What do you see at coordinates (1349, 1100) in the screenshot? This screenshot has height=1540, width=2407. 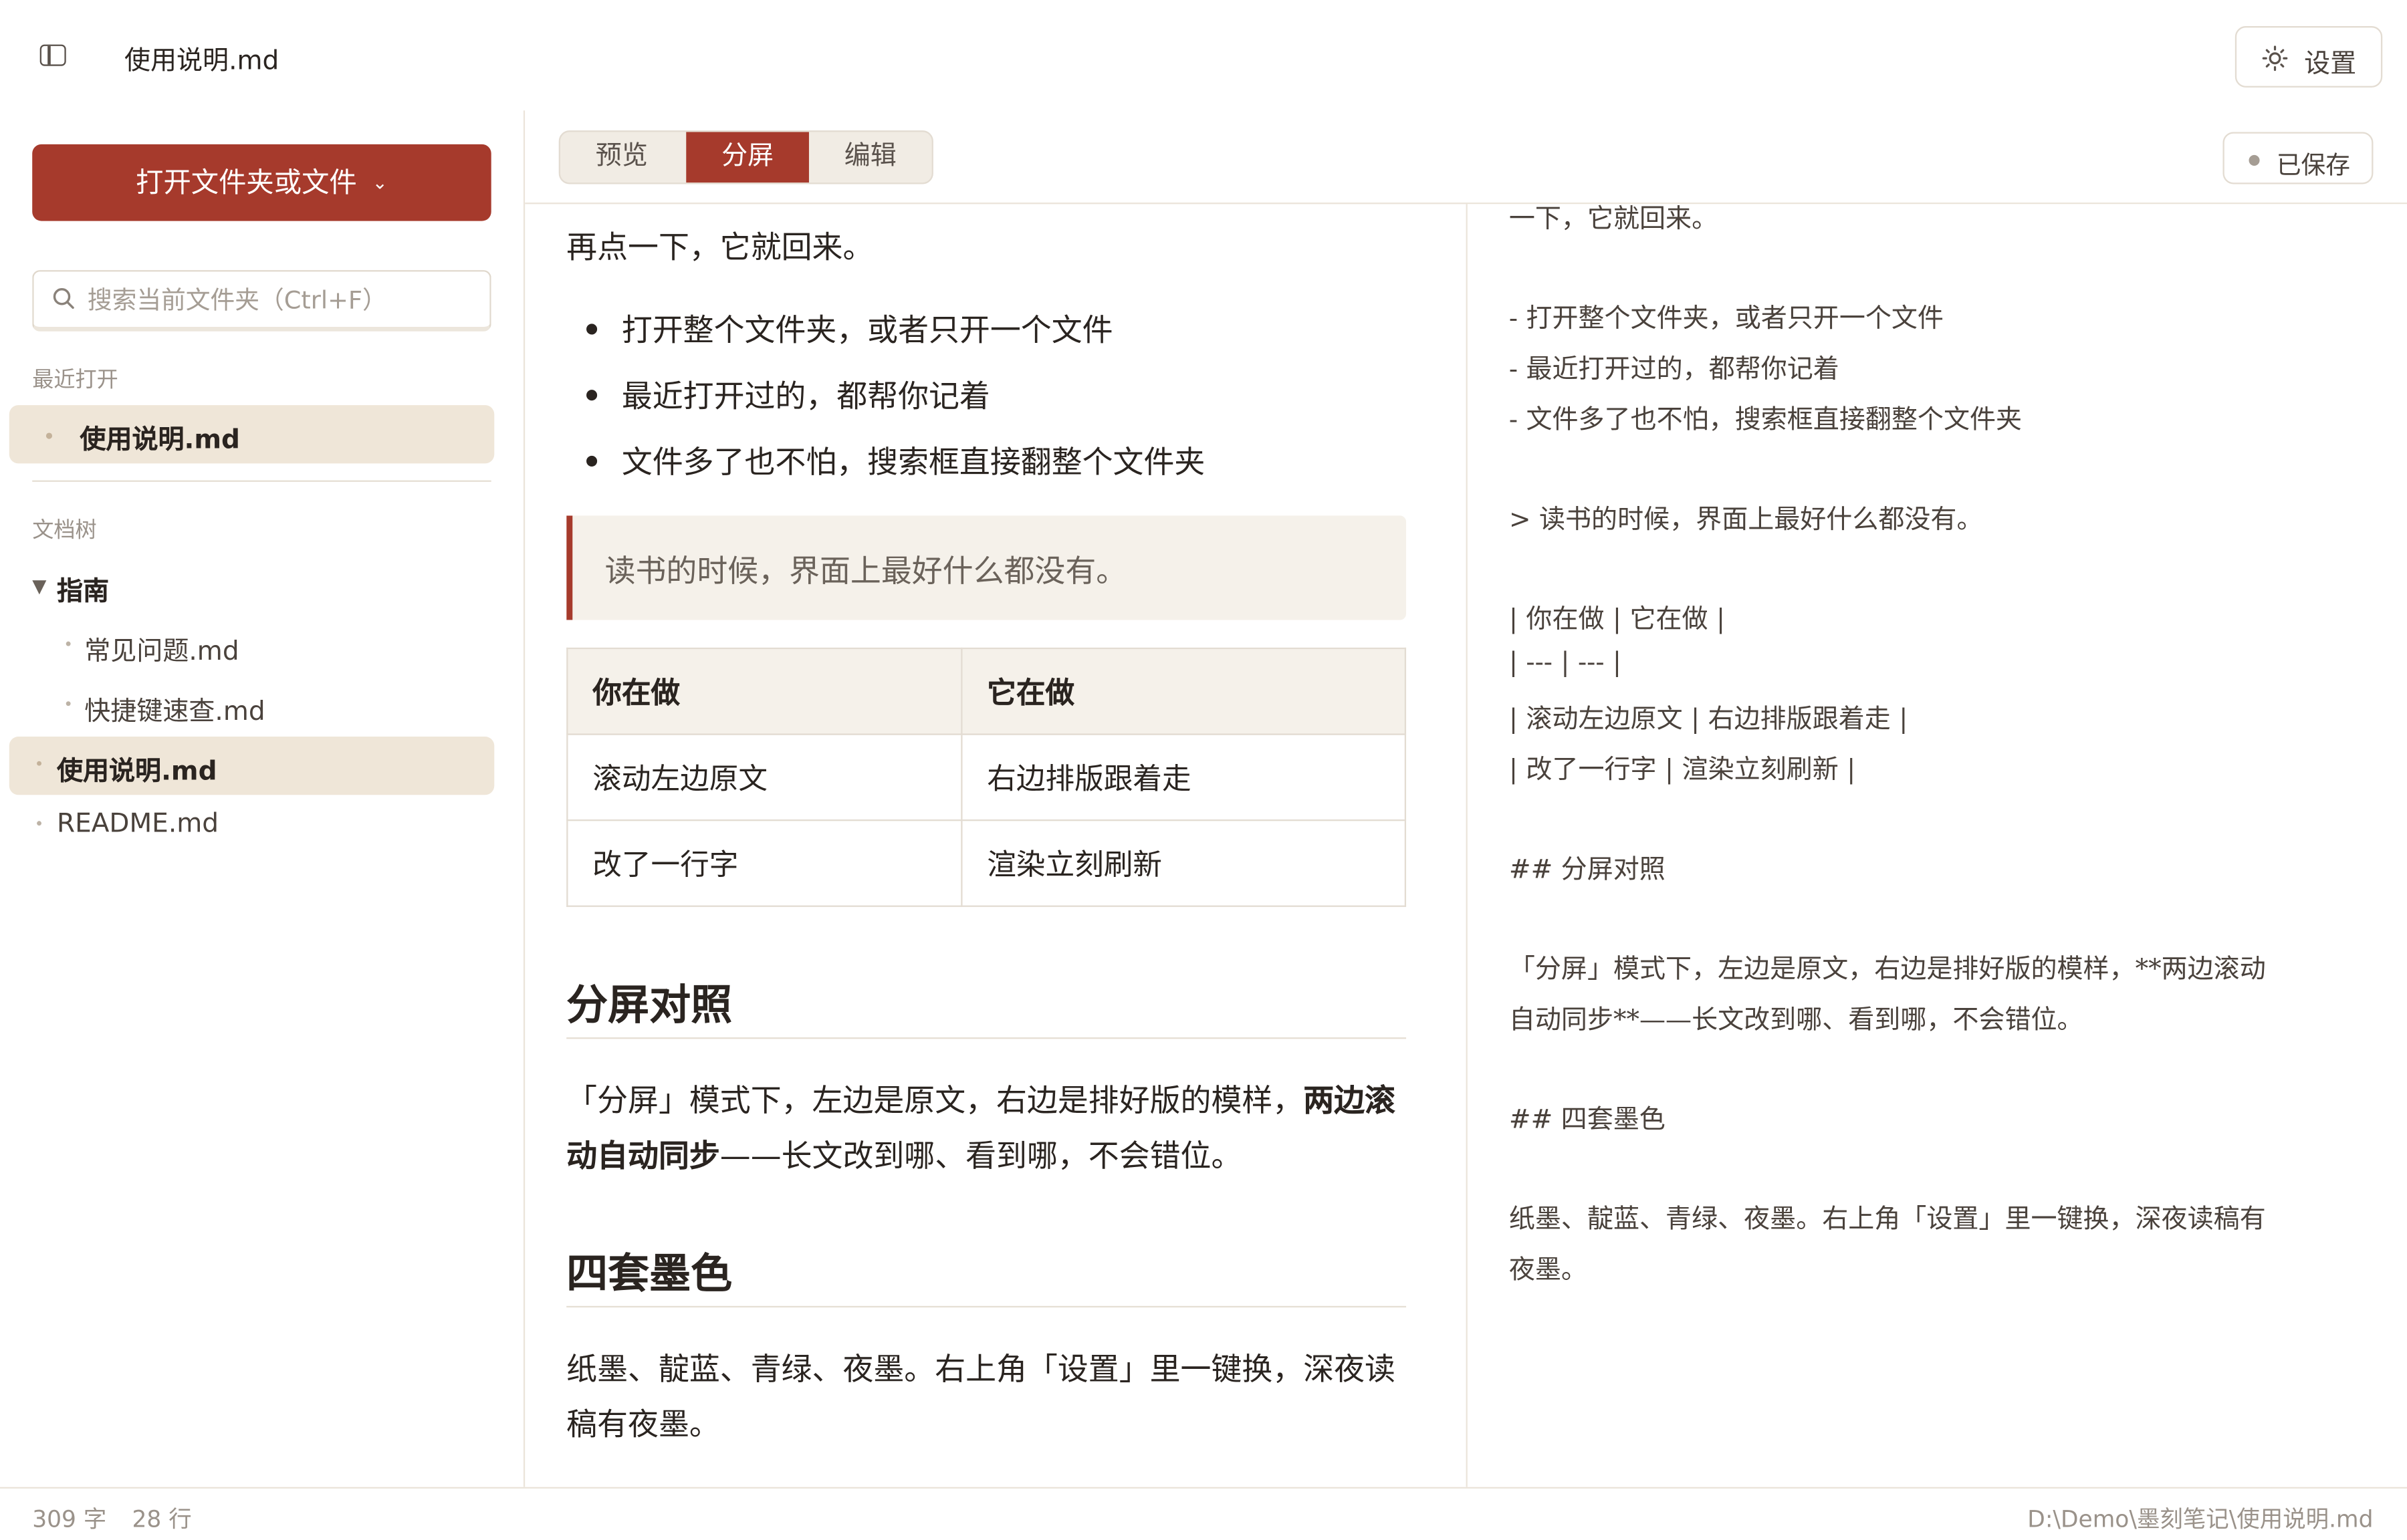 I see `bold-text: 两边滚` at bounding box center [1349, 1100].